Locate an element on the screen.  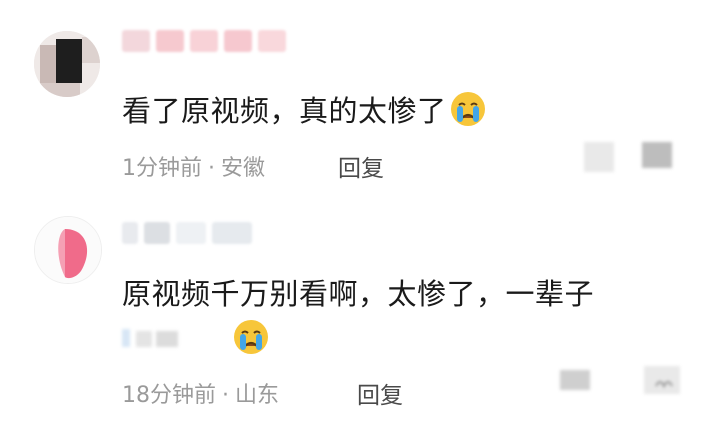
redacted-kaomoji is located at coordinates (154, 338).